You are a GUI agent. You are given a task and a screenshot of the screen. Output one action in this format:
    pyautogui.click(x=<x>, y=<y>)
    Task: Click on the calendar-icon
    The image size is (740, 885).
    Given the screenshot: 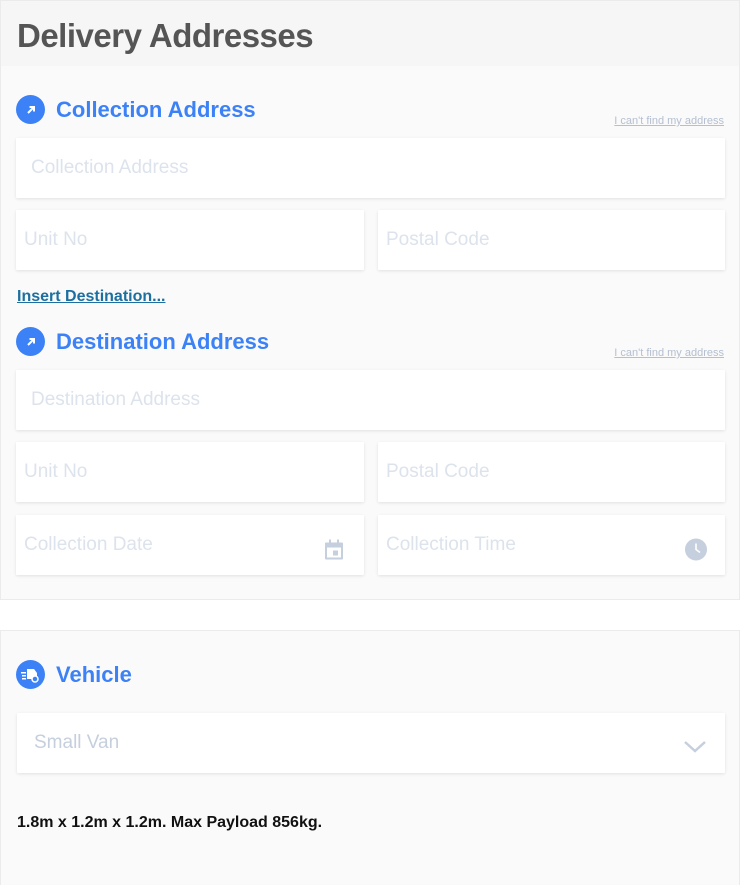 What is the action you would take?
    pyautogui.click(x=334, y=552)
    